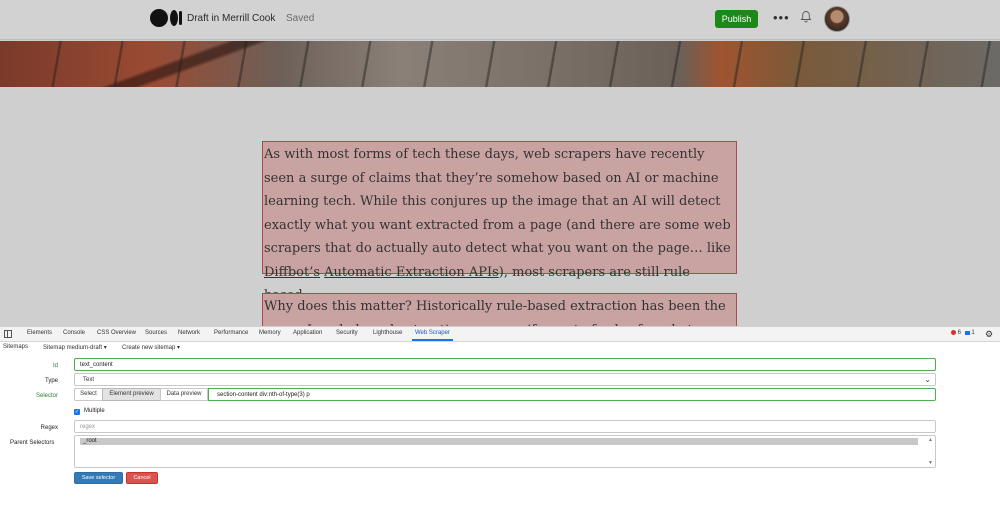 This screenshot has height=505, width=1000. I want to click on device-toggle-icon, so click(8, 334).